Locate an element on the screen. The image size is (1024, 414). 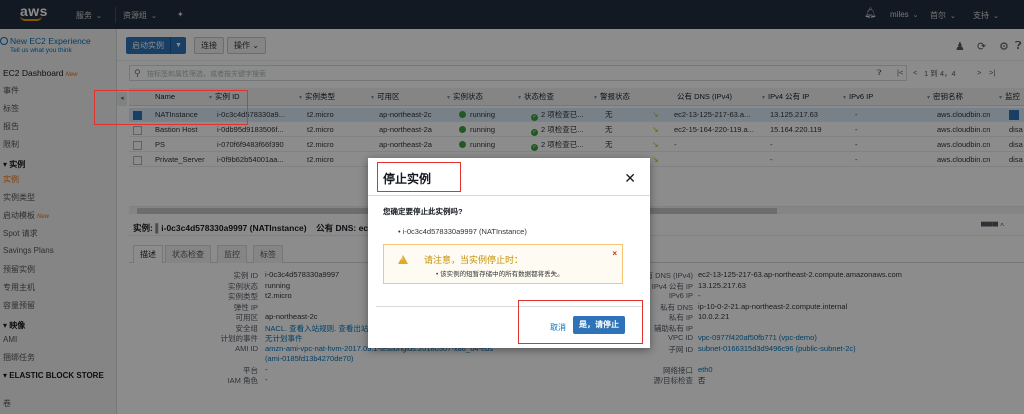
exclamation-glyph: ! is located at coordinates (402, 259).